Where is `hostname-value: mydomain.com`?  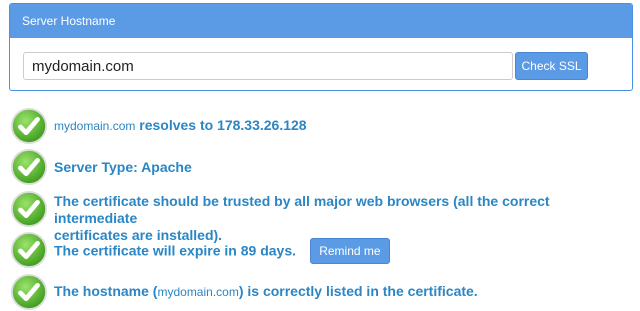
hostname-value: mydomain.com is located at coordinates (198, 292).